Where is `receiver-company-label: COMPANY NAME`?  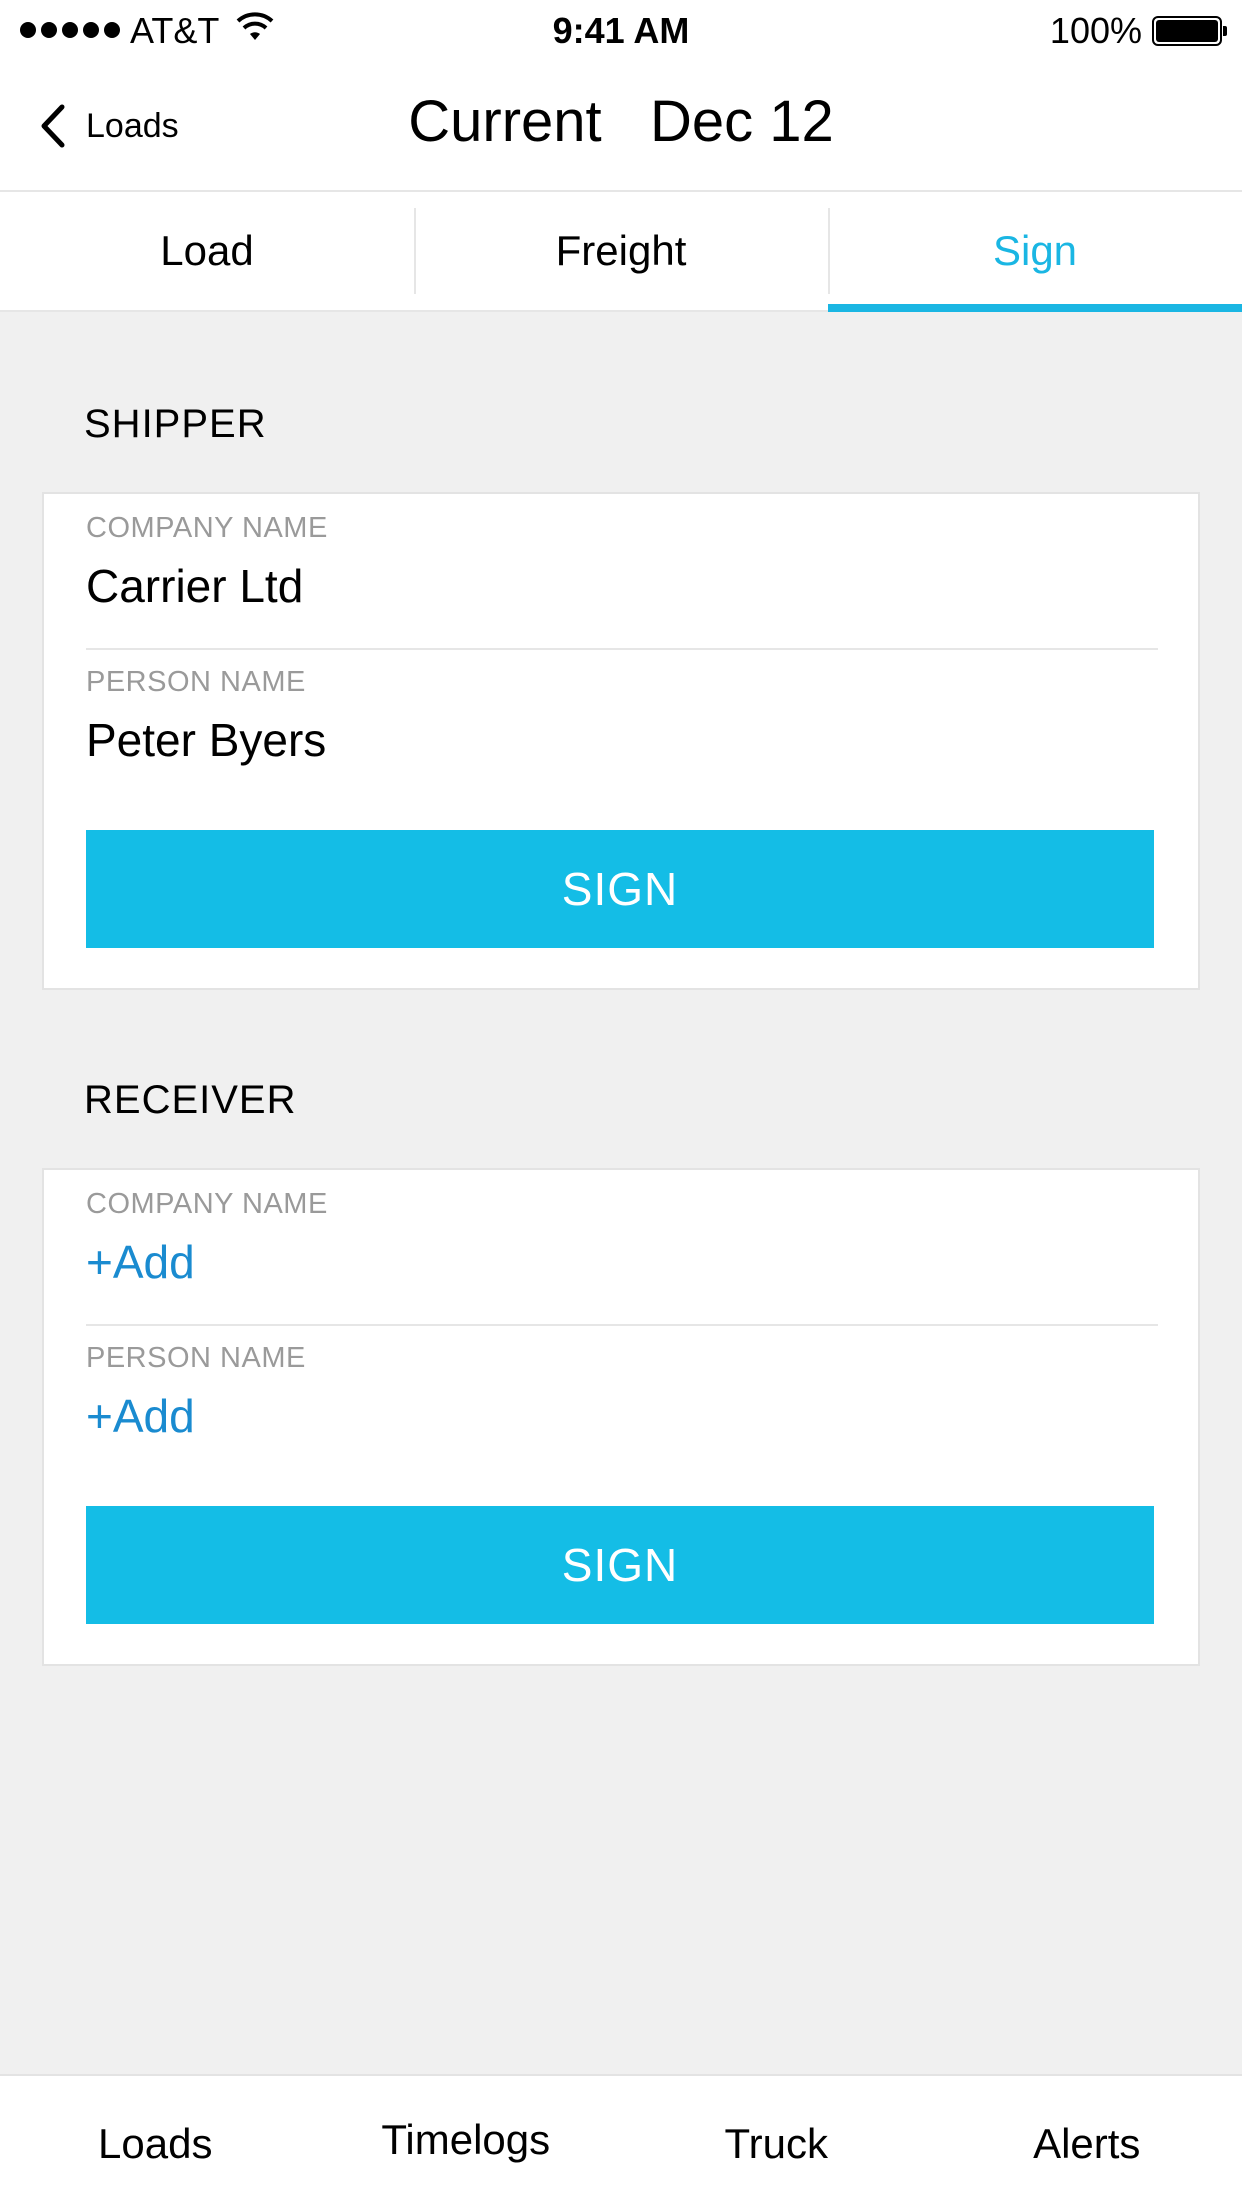
receiver-company-label: COMPANY NAME is located at coordinates (207, 1204).